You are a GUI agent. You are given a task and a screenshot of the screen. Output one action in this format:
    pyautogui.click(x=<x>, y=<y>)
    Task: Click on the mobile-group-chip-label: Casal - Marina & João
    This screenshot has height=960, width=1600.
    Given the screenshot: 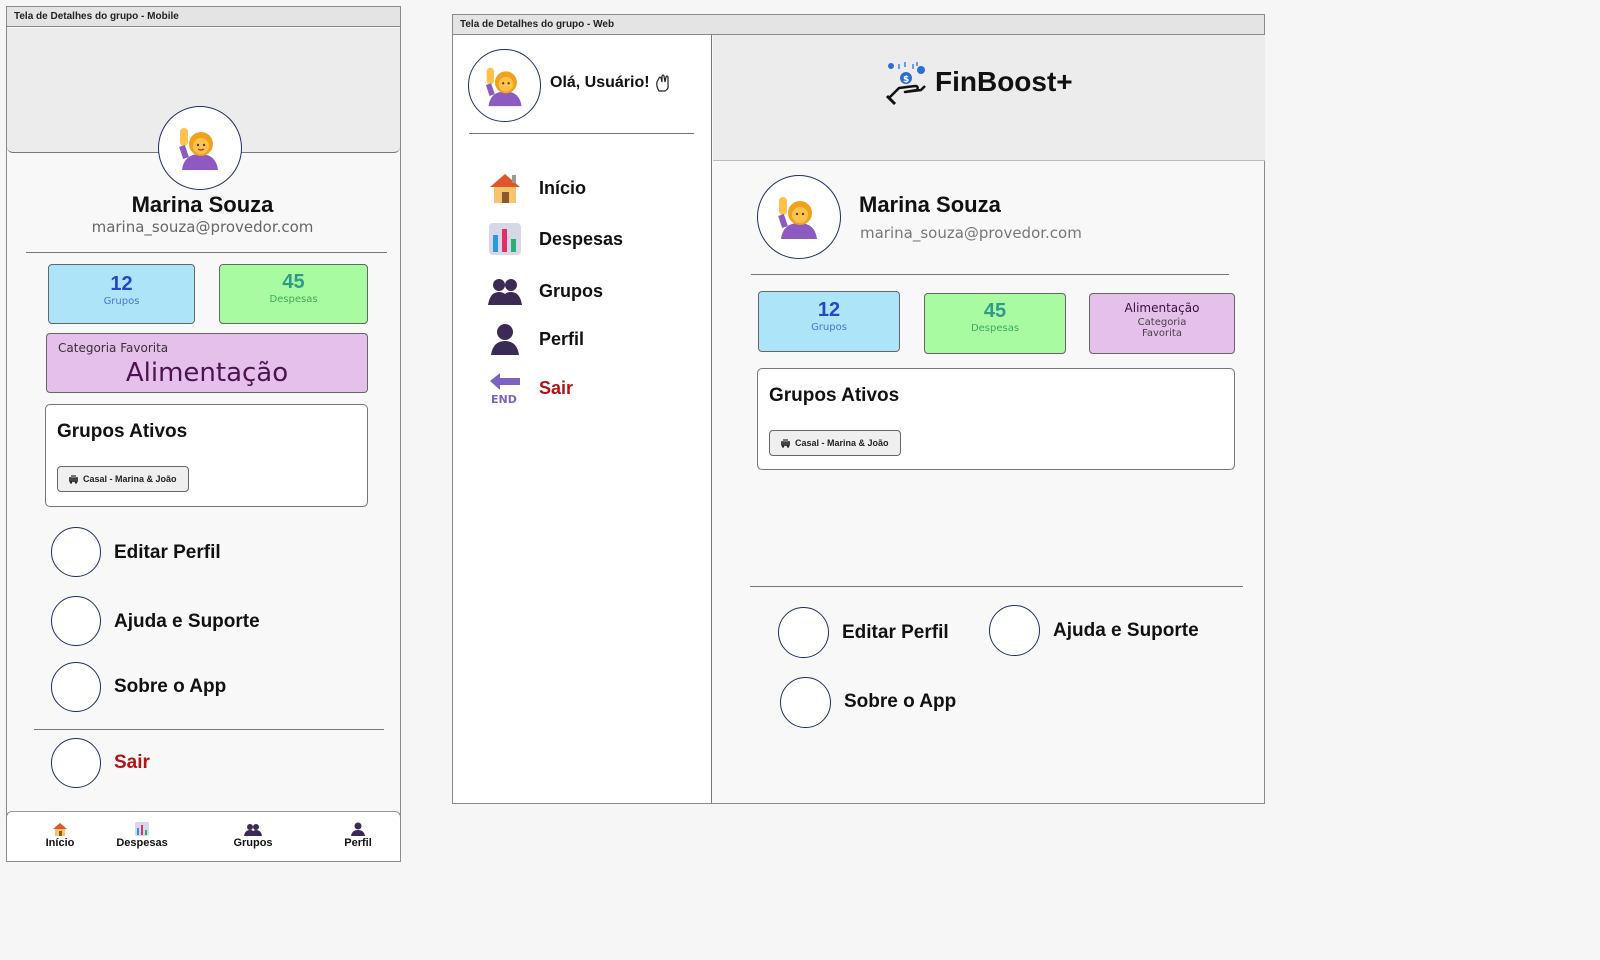 What is the action you would take?
    pyautogui.click(x=130, y=479)
    